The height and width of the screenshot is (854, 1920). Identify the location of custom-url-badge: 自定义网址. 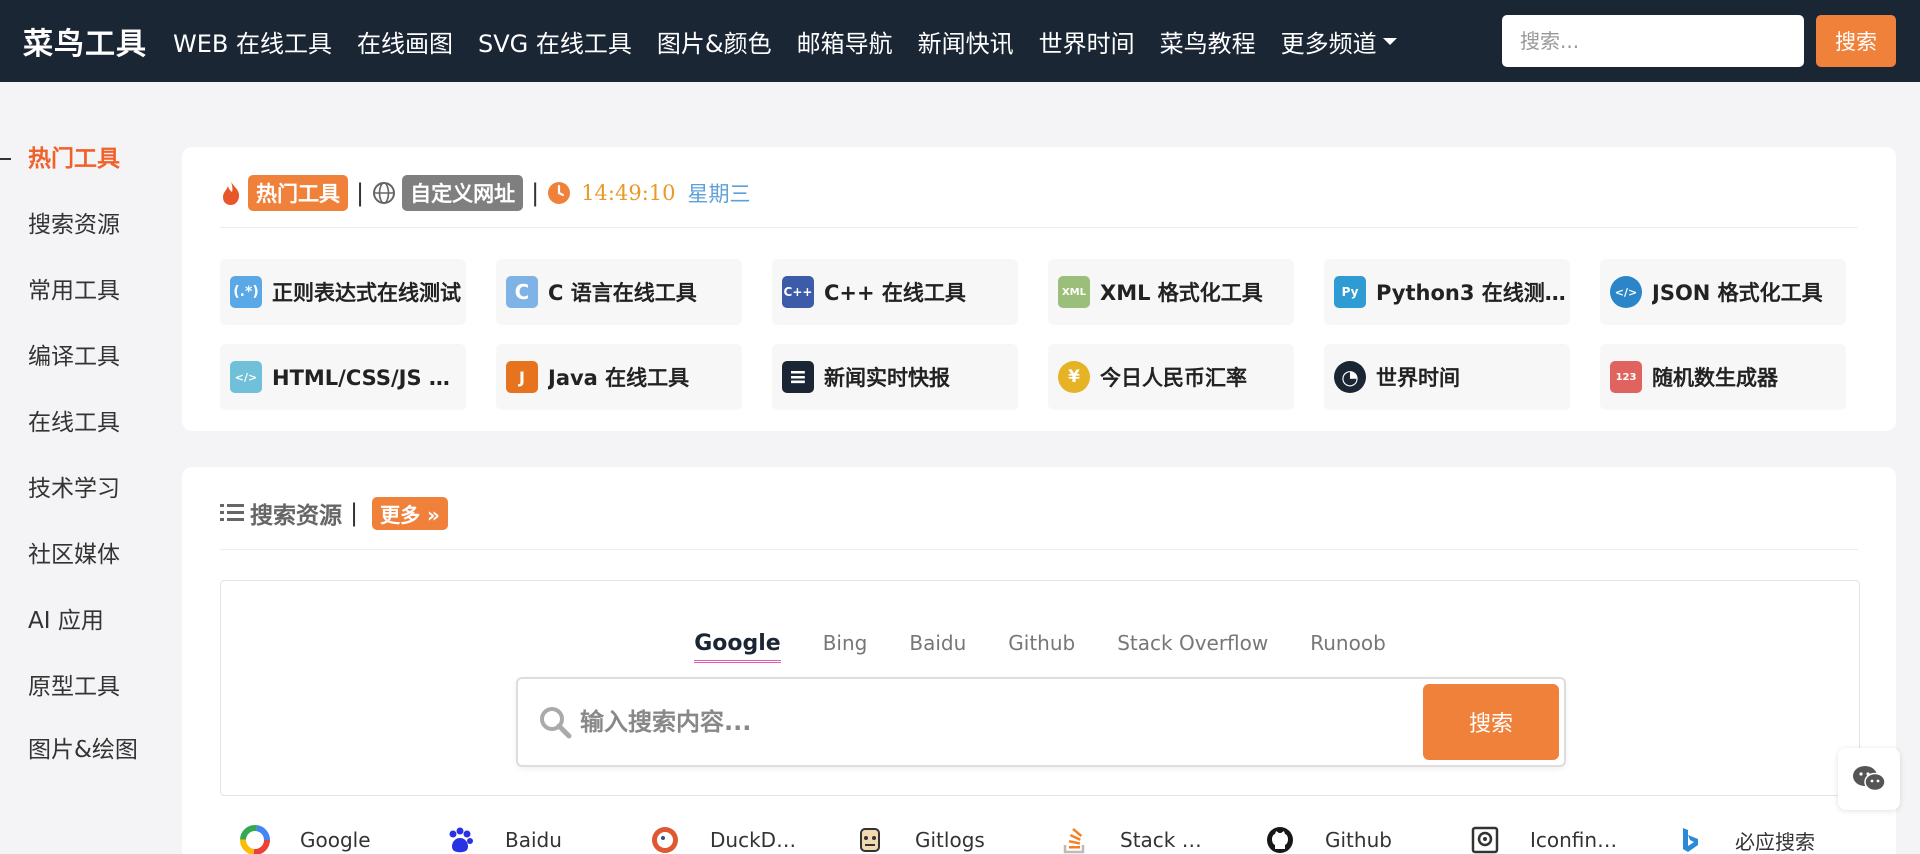
(463, 193).